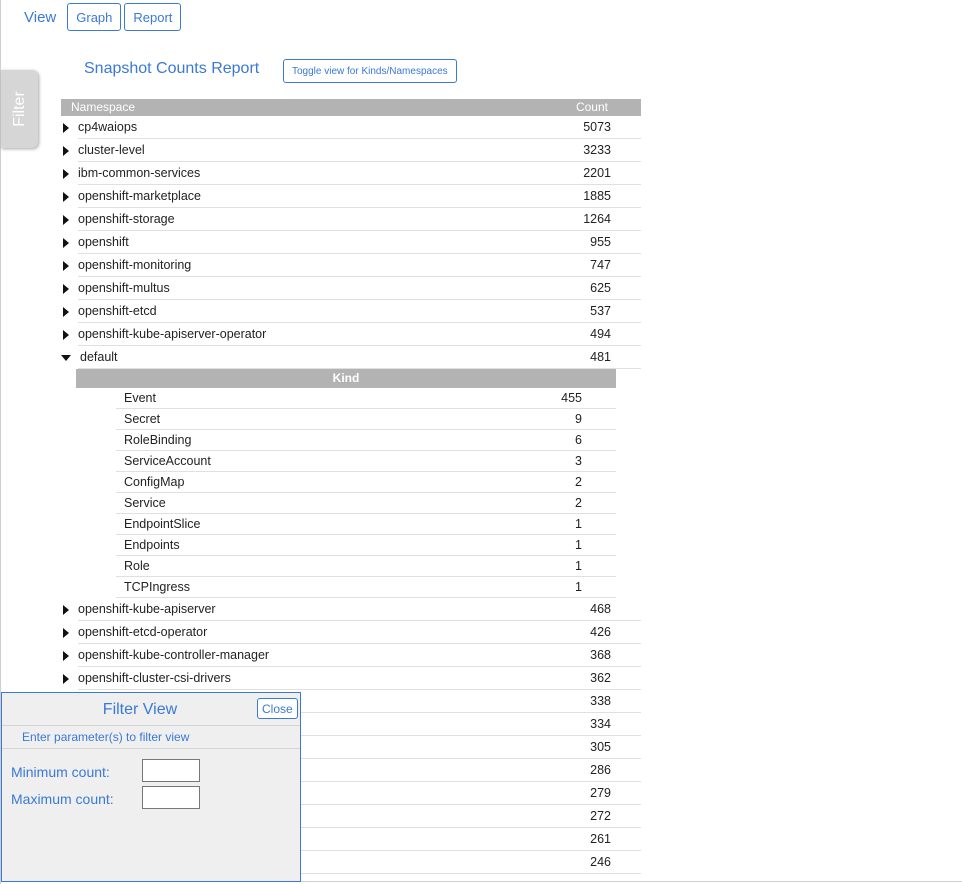 This screenshot has height=884, width=962. What do you see at coordinates (597, 173) in the screenshot?
I see `namespace-count: 2201` at bounding box center [597, 173].